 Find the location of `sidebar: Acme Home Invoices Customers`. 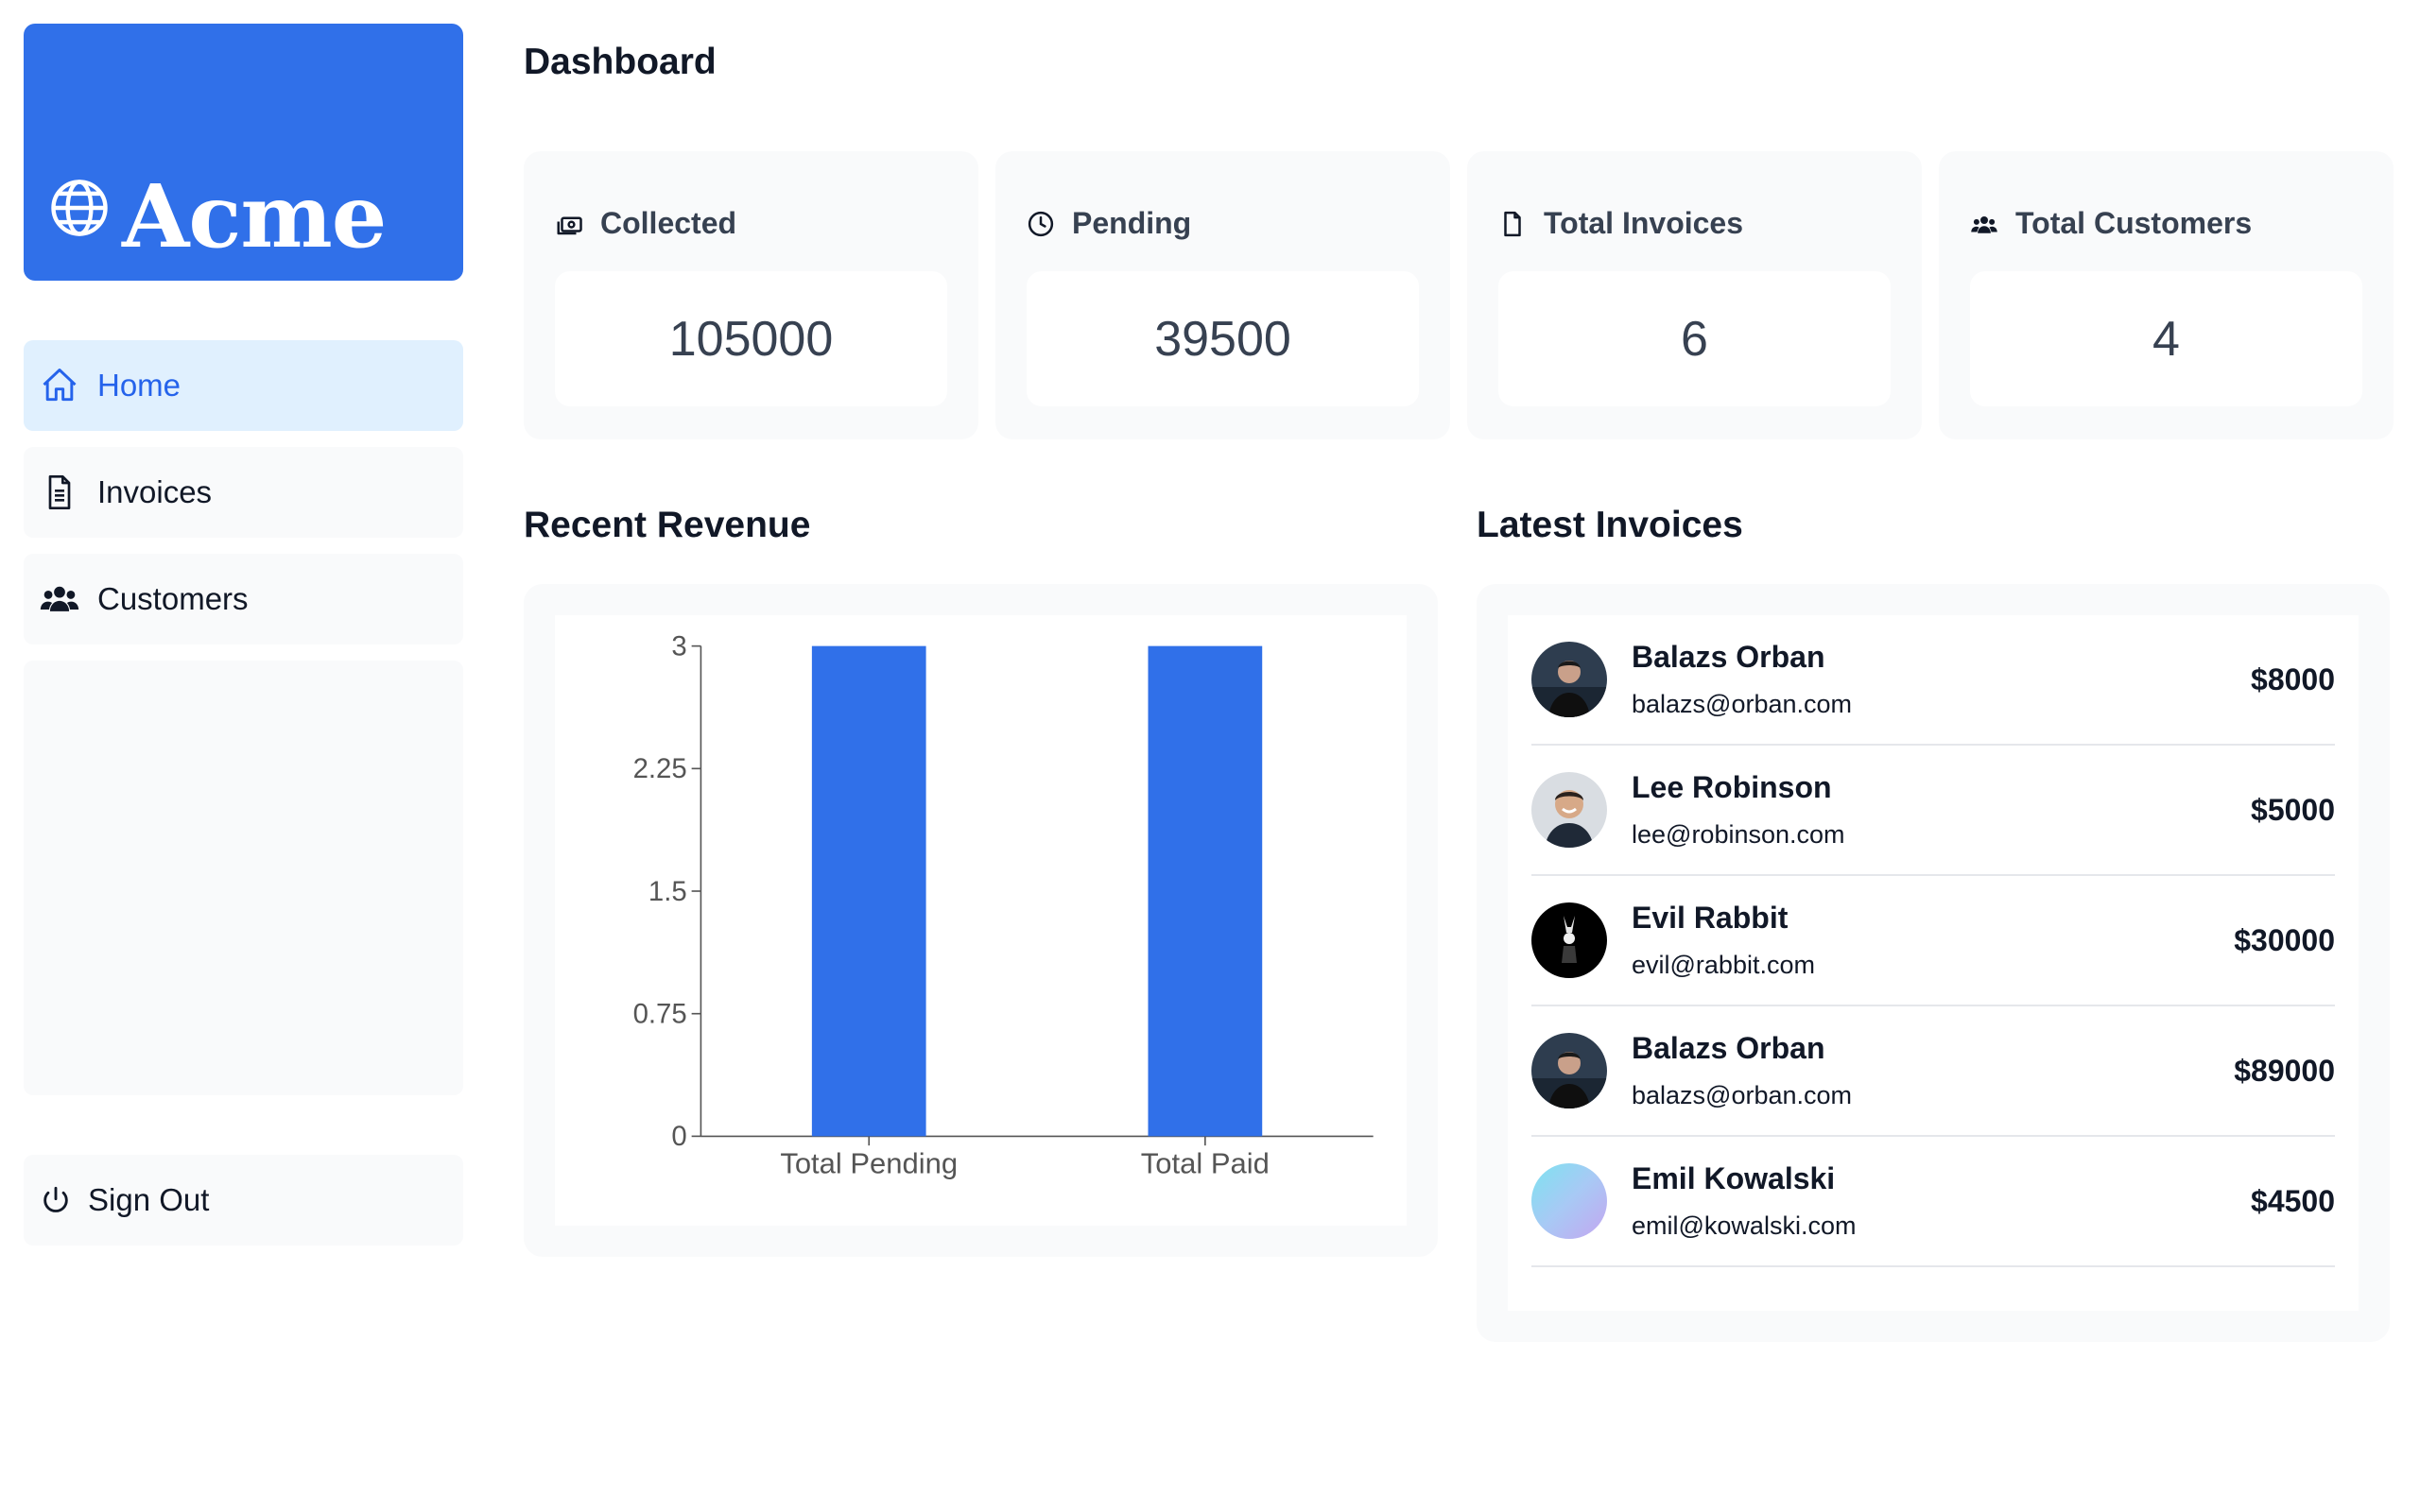

sidebar: Acme Home Invoices Customers is located at coordinates (243, 559).